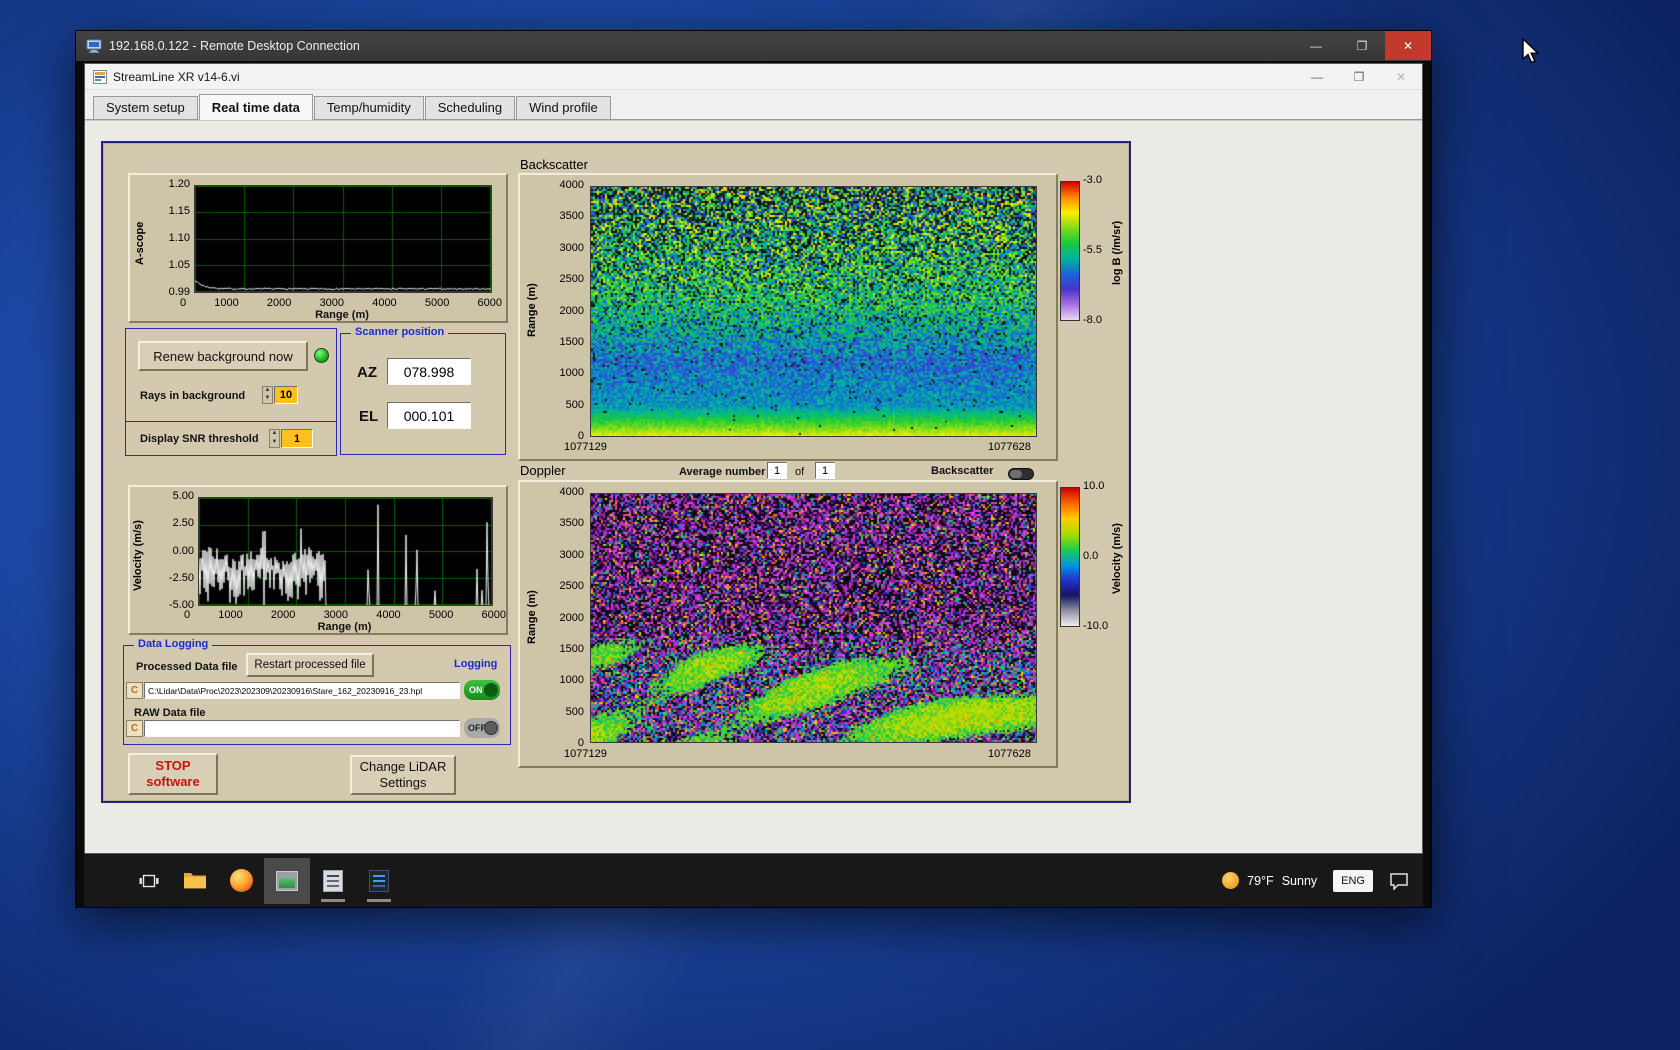  Describe the element at coordinates (345, 615) in the screenshot. I see `velocity-x-ticks: 0 1000 2000 3000 4000 5000 6000` at that location.